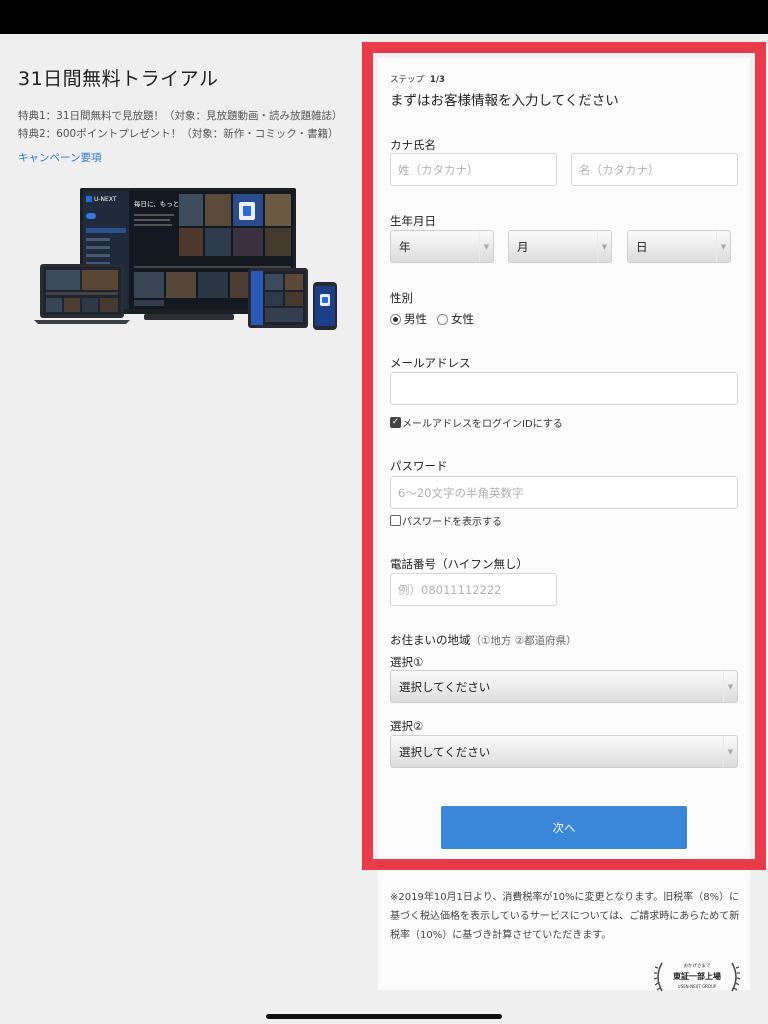  Describe the element at coordinates (180, 116) in the screenshot. I see `perk-1: 特典1：31日間無料で見放題！（対象：見放題動画・読み放題雑誌）` at that location.